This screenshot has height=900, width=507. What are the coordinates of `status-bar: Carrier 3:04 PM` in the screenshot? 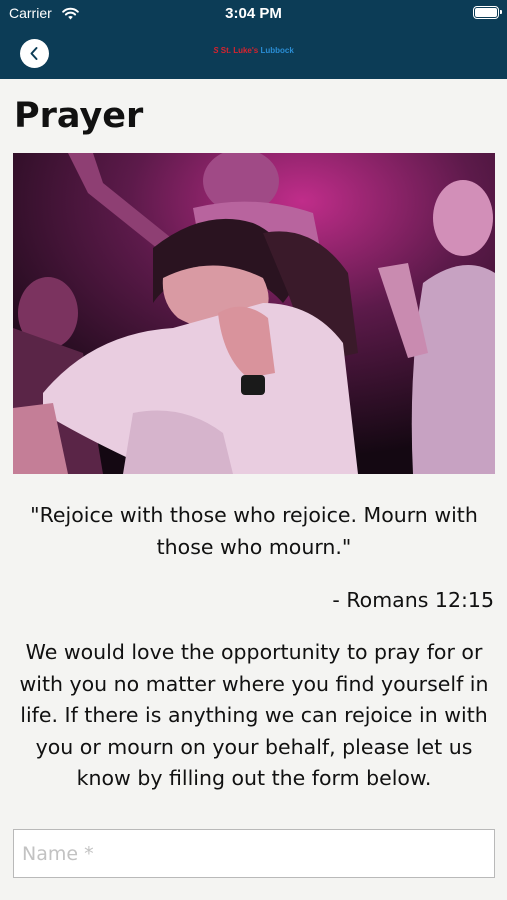 It's located at (253, 13).